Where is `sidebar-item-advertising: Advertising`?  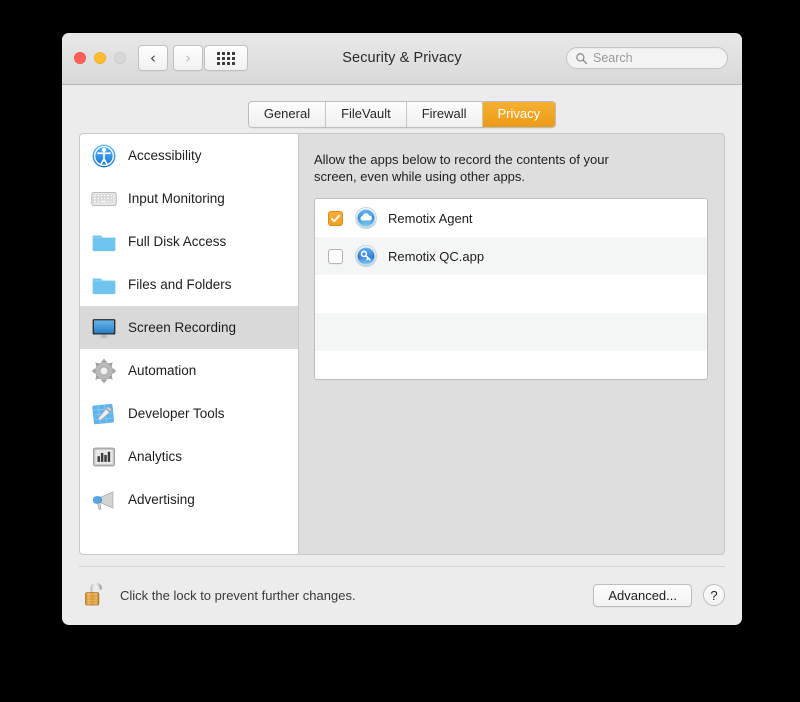 sidebar-item-advertising: Advertising is located at coordinates (189, 499).